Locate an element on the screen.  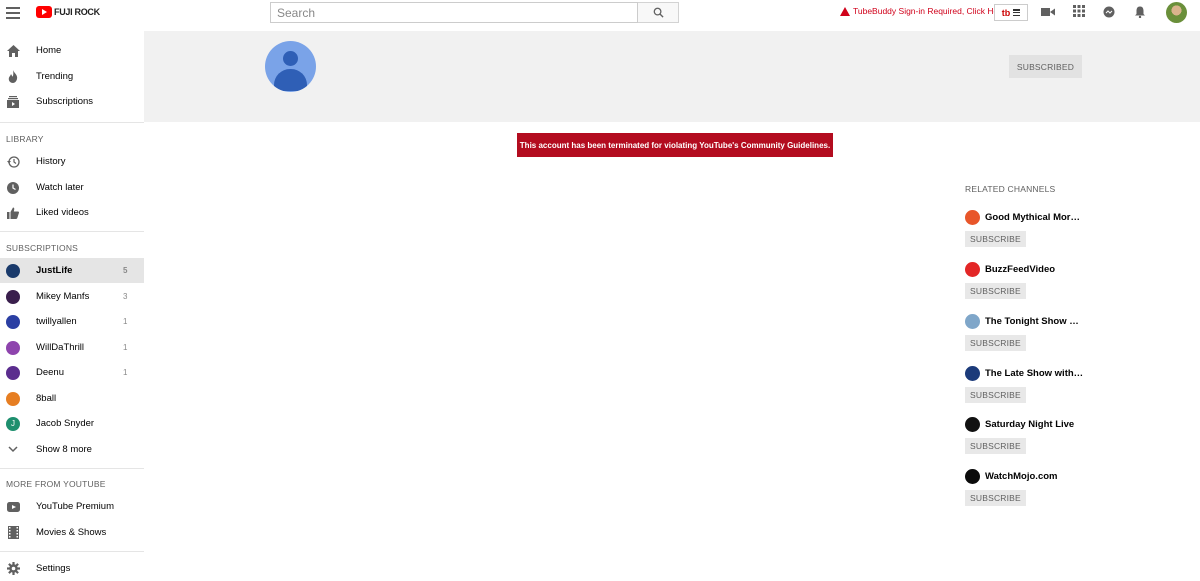
related-channels-heading: RELATED CHANNELS is located at coordinates (1010, 189).